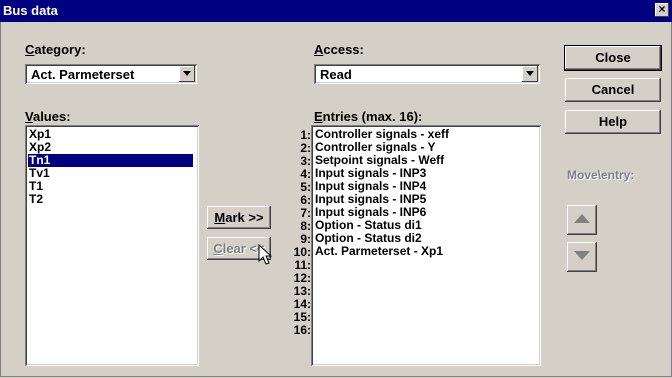  What do you see at coordinates (110, 173) in the screenshot?
I see `values-list-item: Tv1` at bounding box center [110, 173].